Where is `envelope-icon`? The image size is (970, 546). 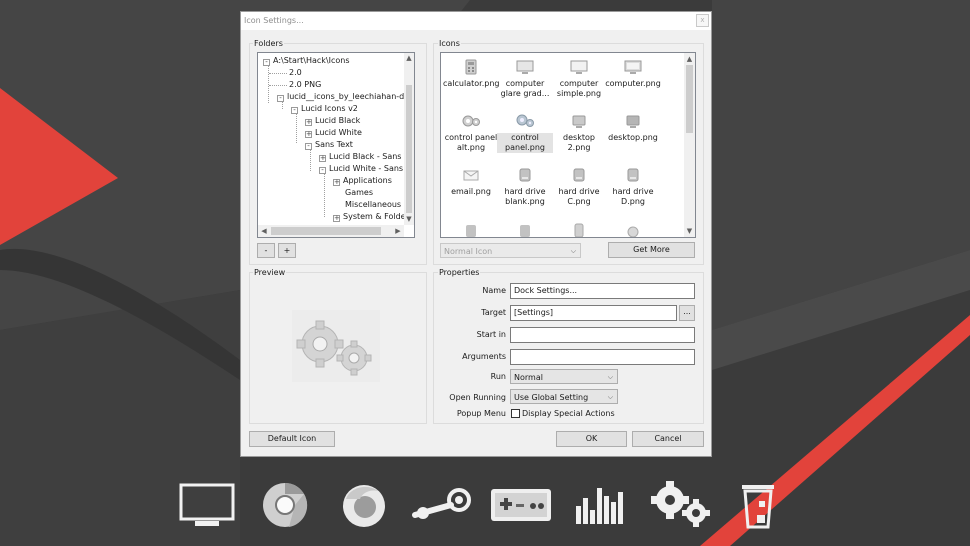 envelope-icon is located at coordinates (471, 175).